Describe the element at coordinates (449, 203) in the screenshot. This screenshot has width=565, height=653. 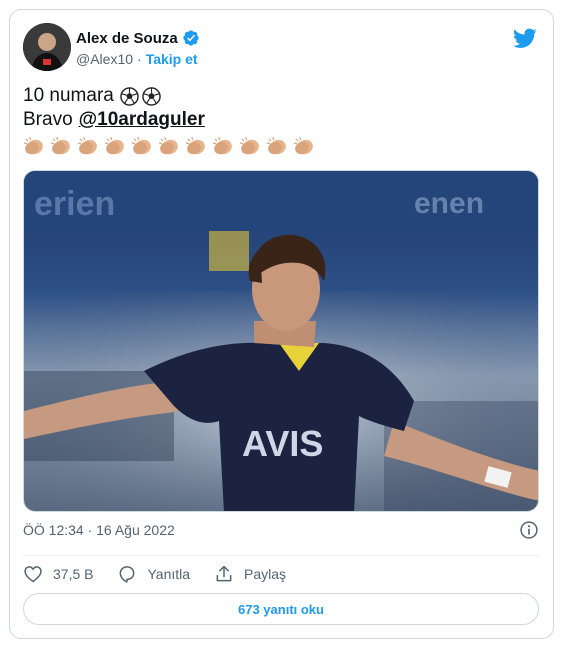
I see `svg-text: enen` at that location.